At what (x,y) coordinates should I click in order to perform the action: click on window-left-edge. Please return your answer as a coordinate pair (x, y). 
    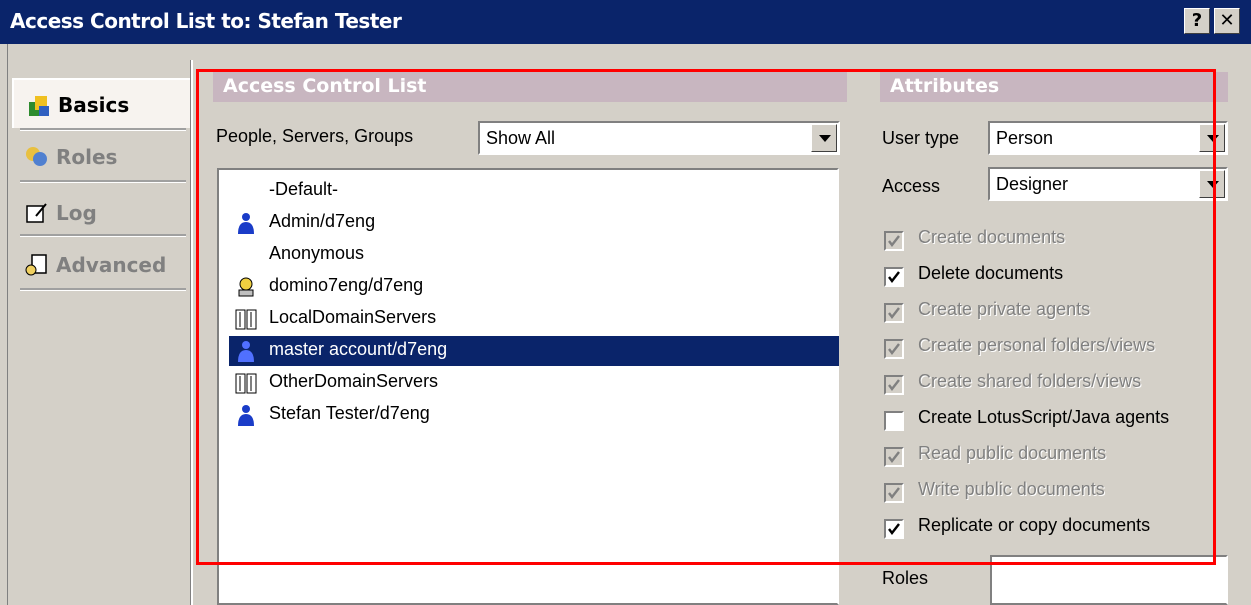
    Looking at the image, I should click on (4, 324).